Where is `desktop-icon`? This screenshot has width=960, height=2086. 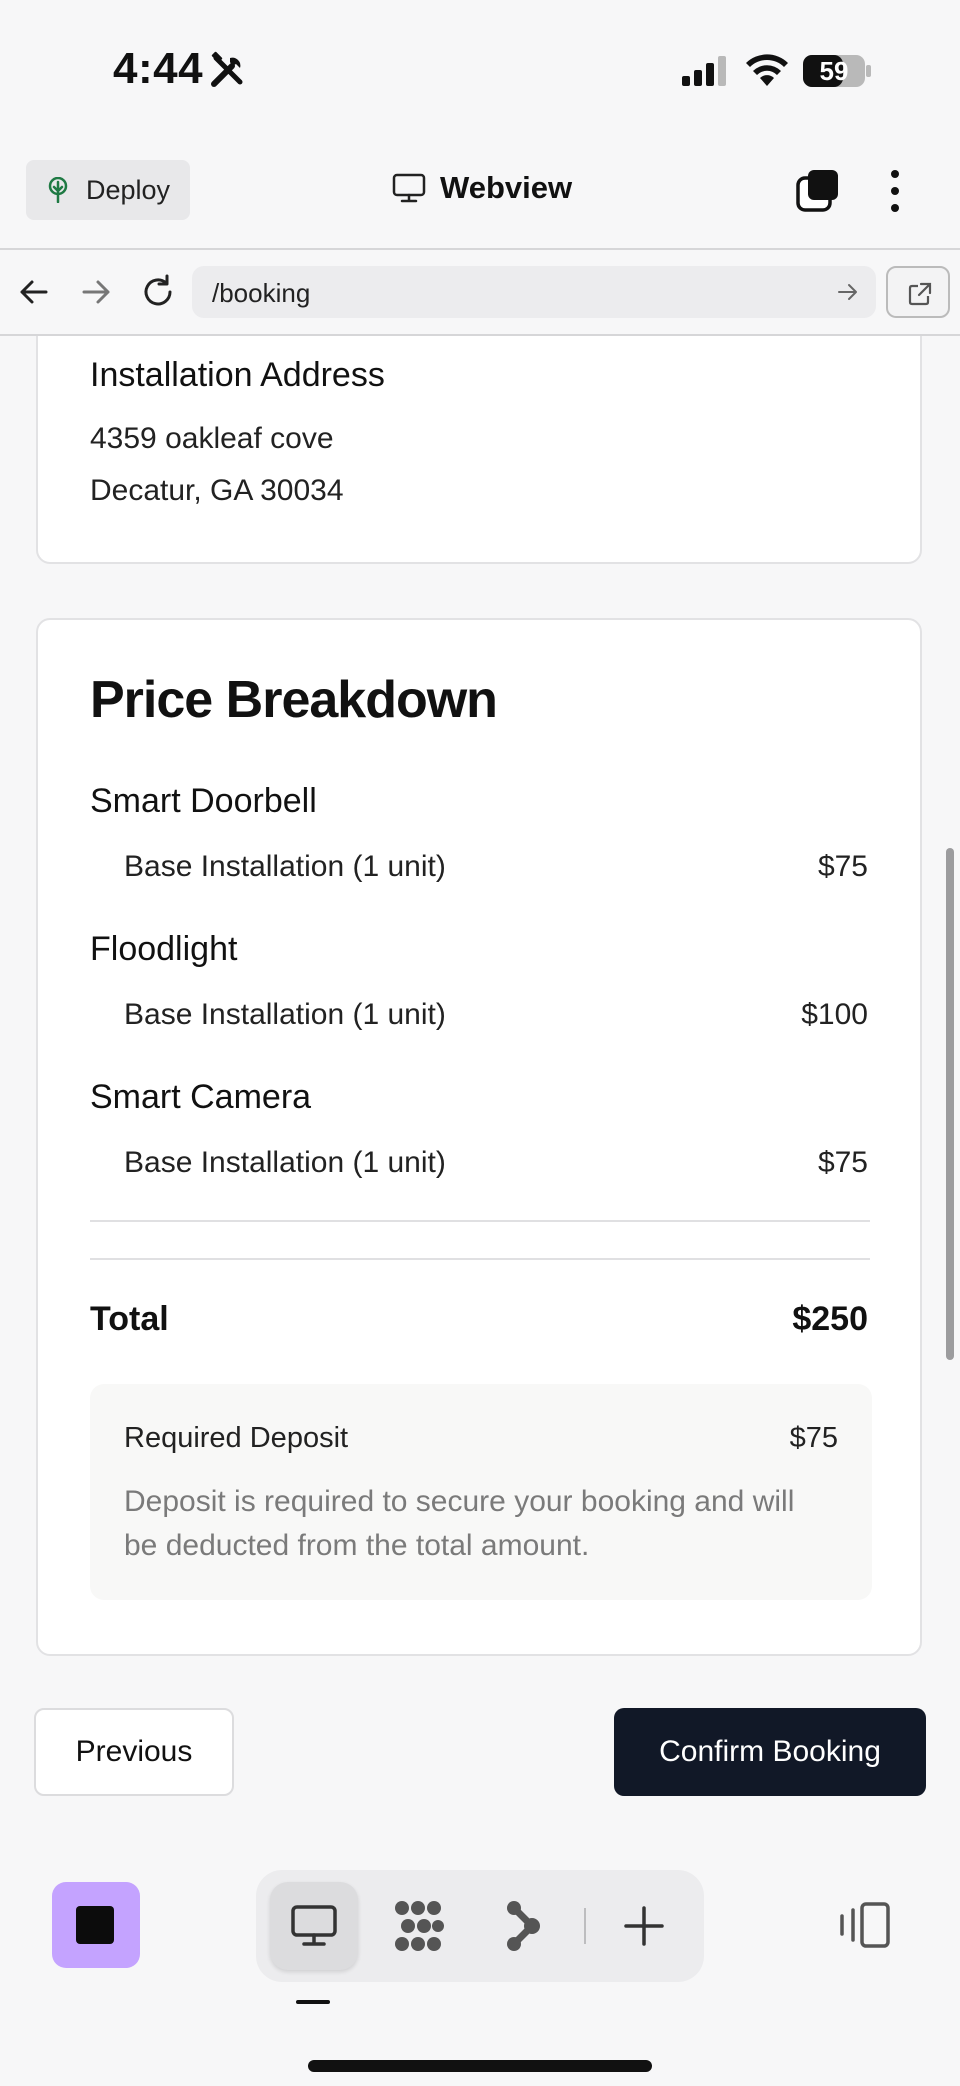
desktop-icon is located at coordinates (314, 1925).